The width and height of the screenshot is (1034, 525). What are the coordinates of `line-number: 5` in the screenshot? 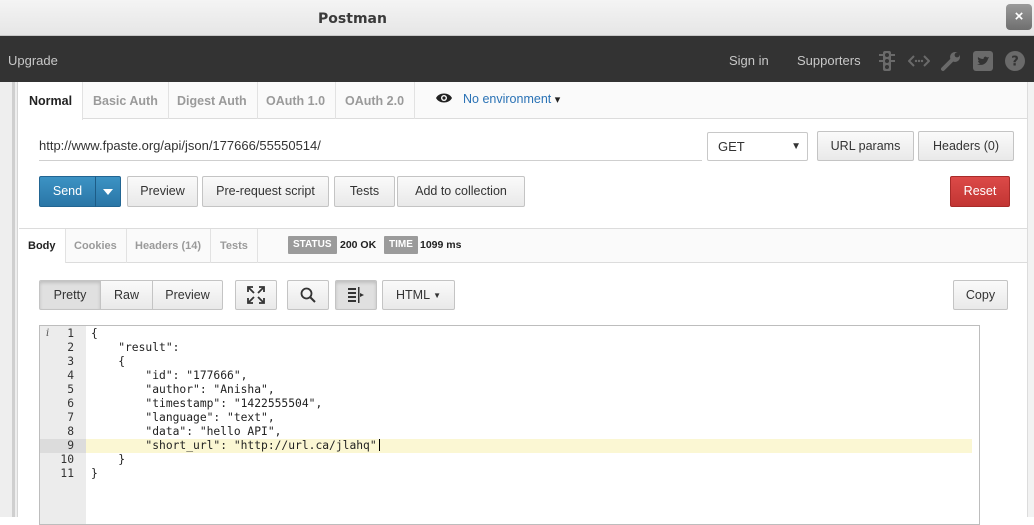 It's located at (70, 389).